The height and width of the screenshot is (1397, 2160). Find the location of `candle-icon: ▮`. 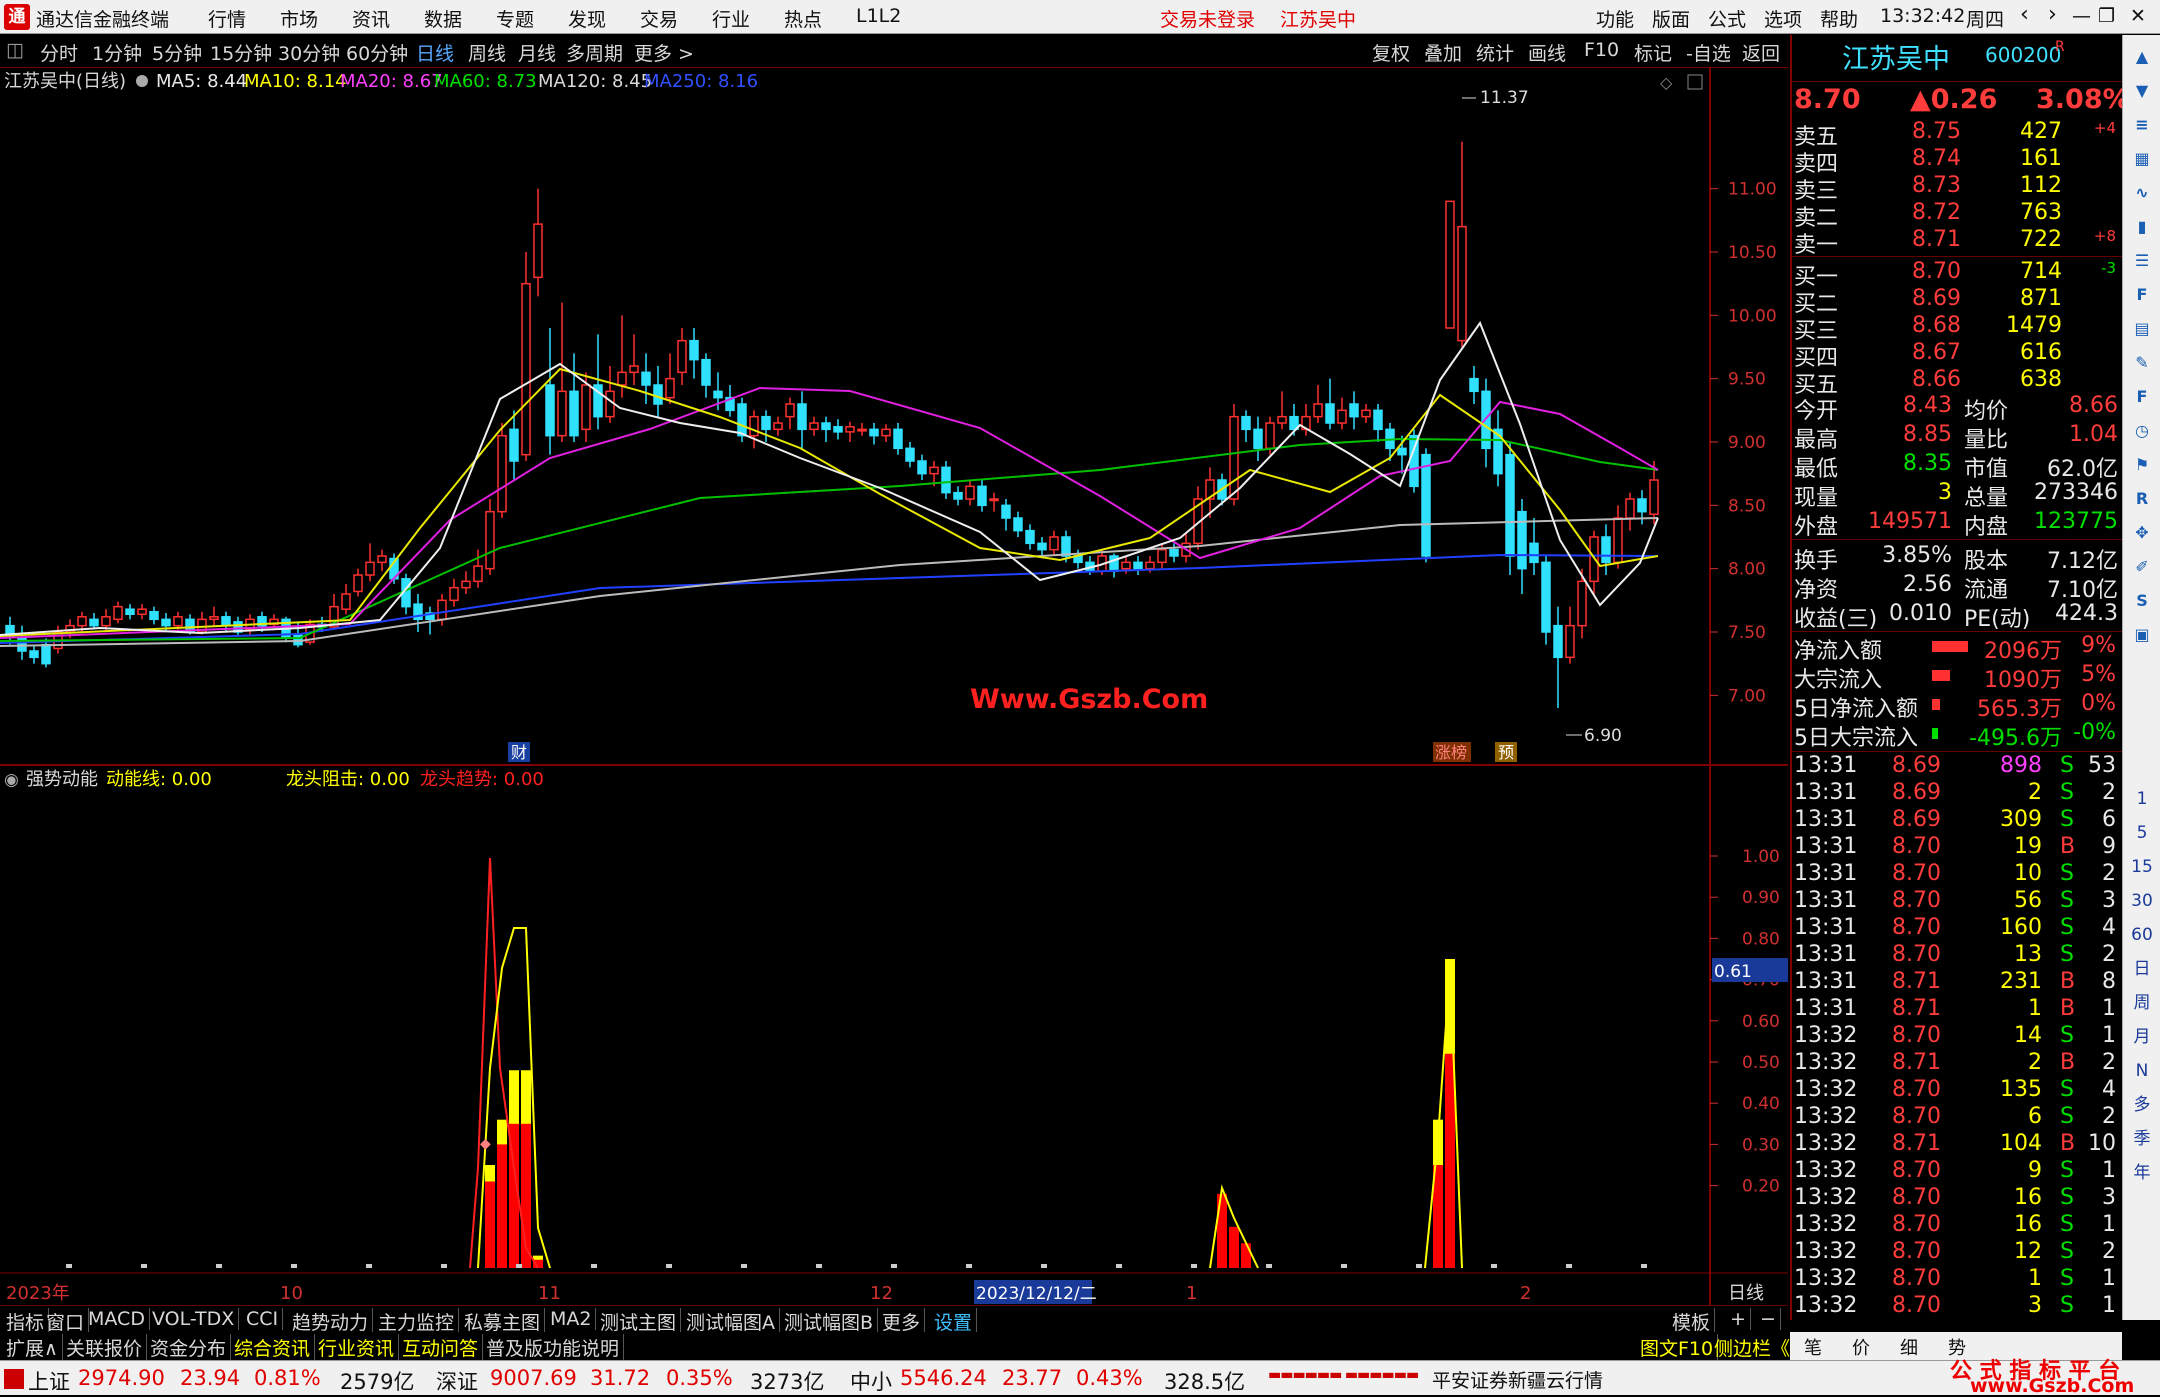

candle-icon: ▮ is located at coordinates (2142, 227).